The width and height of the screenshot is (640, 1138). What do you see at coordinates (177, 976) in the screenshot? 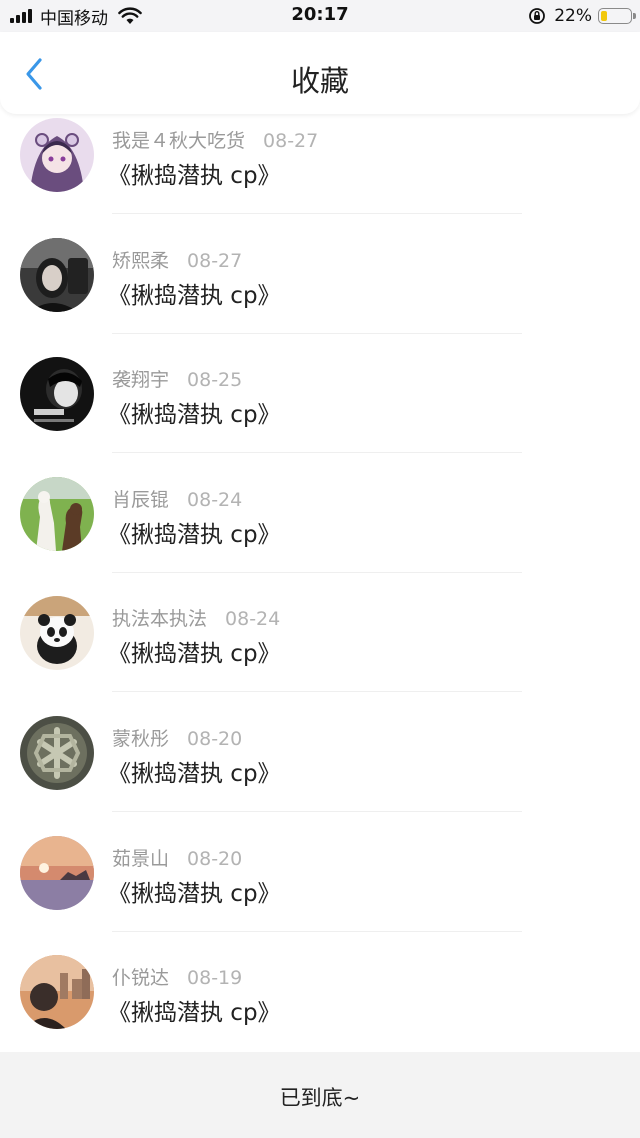
I see `item-meta: 仆锐达 08-19` at bounding box center [177, 976].